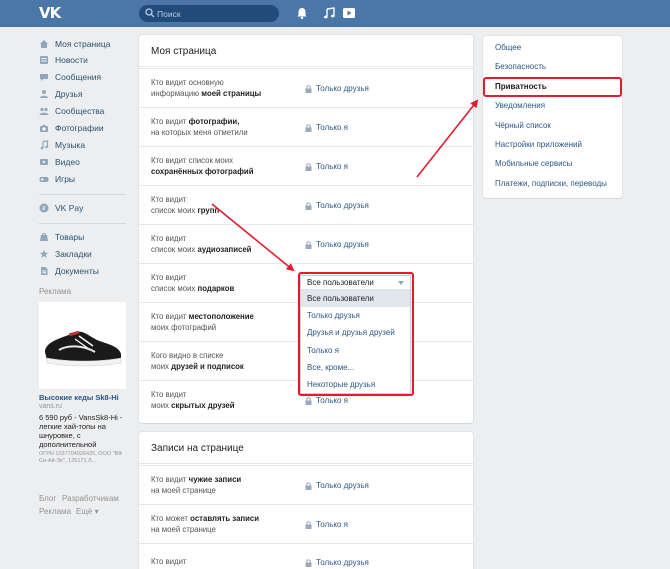 This screenshot has width=670, height=569. What do you see at coordinates (520, 105) in the screenshot?
I see `settings-menu-item-notifications: Уведомления` at bounding box center [520, 105].